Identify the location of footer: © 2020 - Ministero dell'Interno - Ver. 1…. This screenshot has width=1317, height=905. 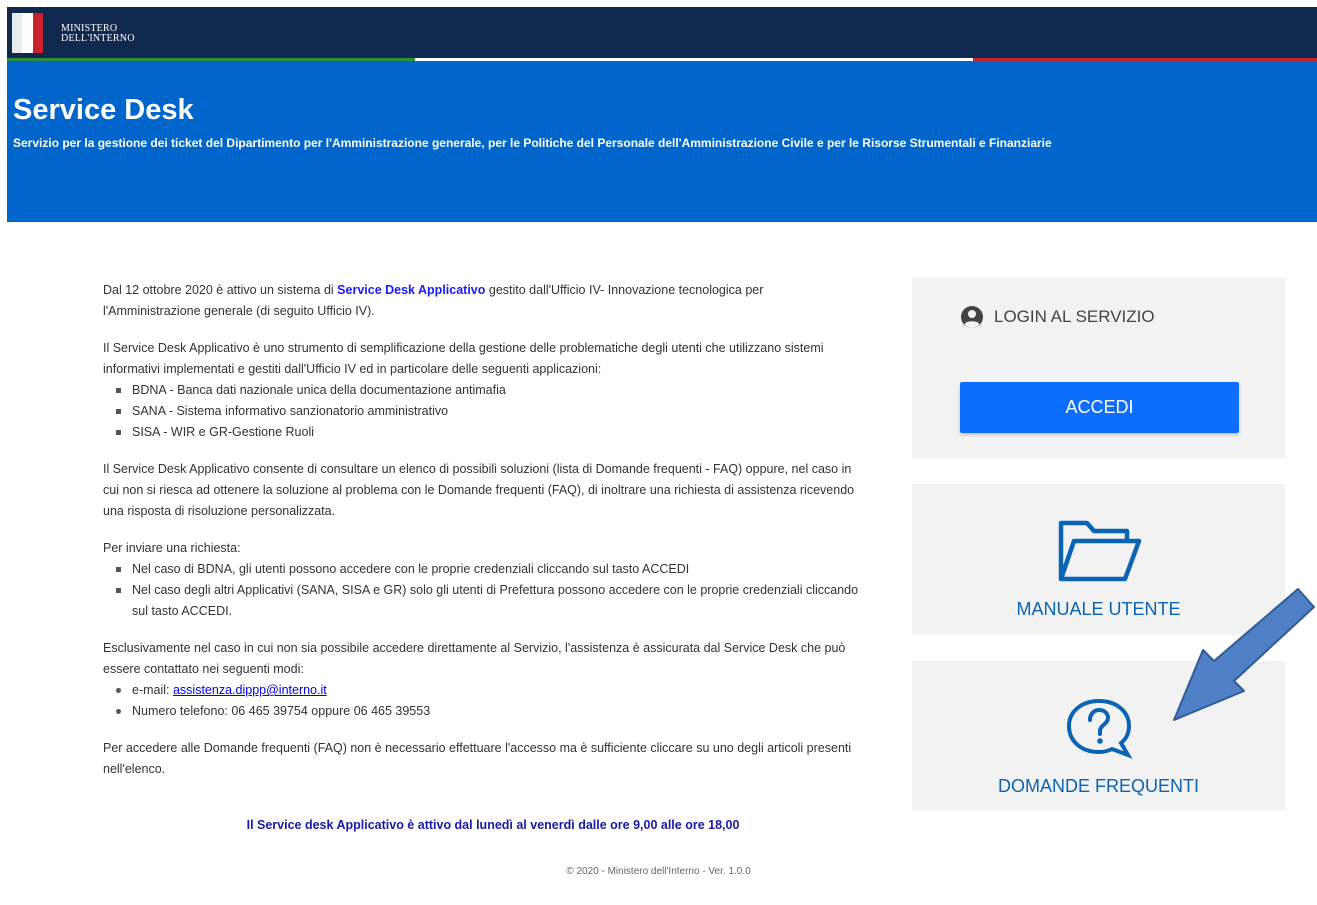
(658, 871).